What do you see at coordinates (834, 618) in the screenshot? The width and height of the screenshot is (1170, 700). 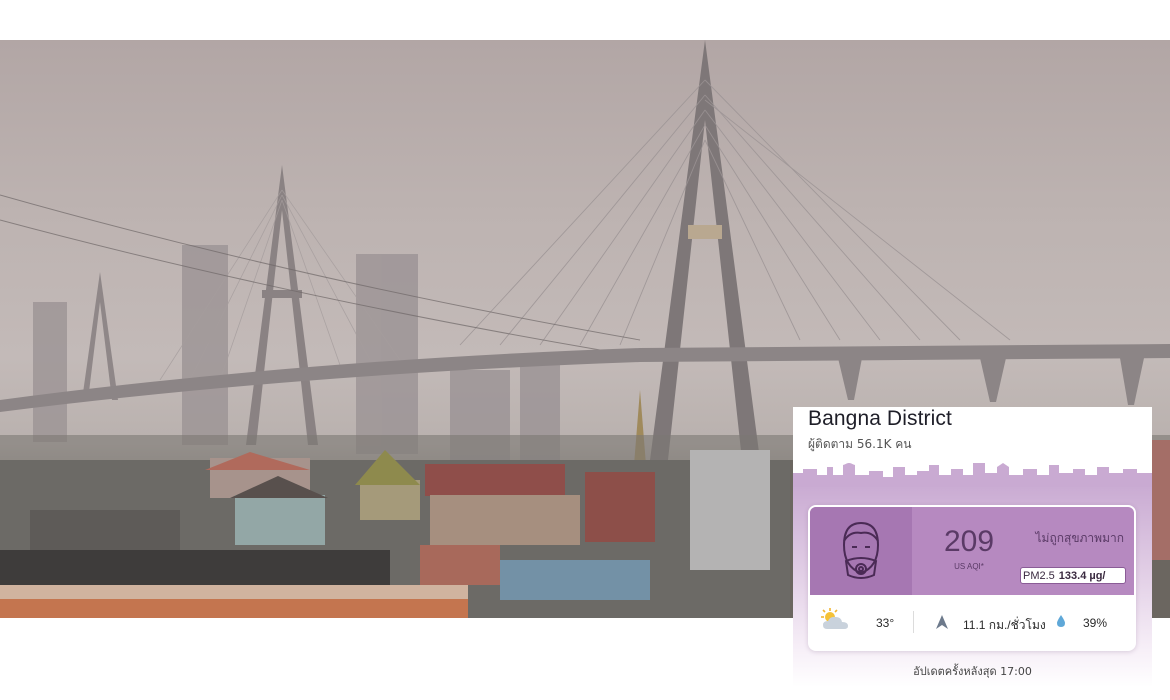 I see `partly-cloudy-icon` at bounding box center [834, 618].